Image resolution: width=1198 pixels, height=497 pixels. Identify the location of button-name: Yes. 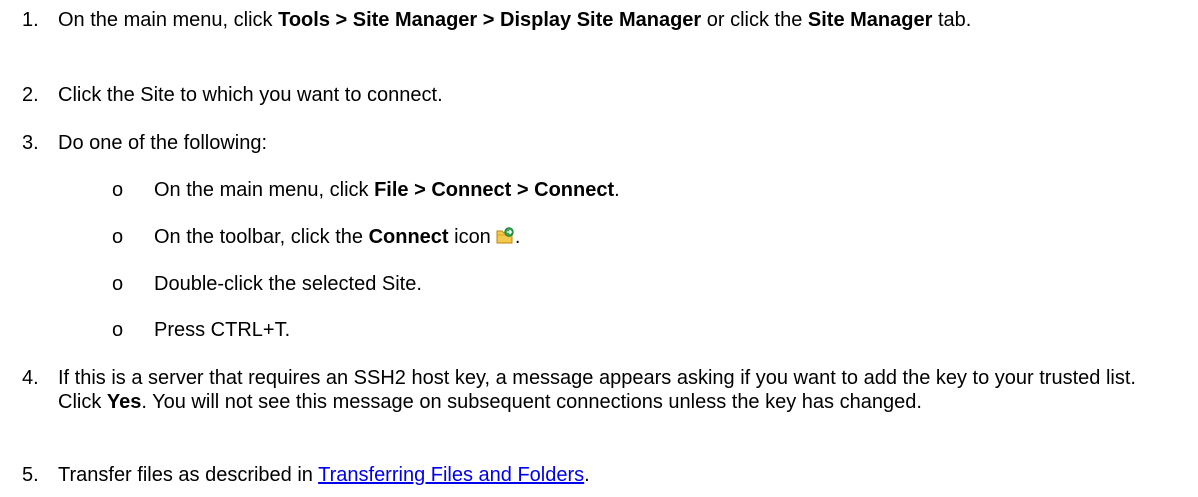
(124, 402).